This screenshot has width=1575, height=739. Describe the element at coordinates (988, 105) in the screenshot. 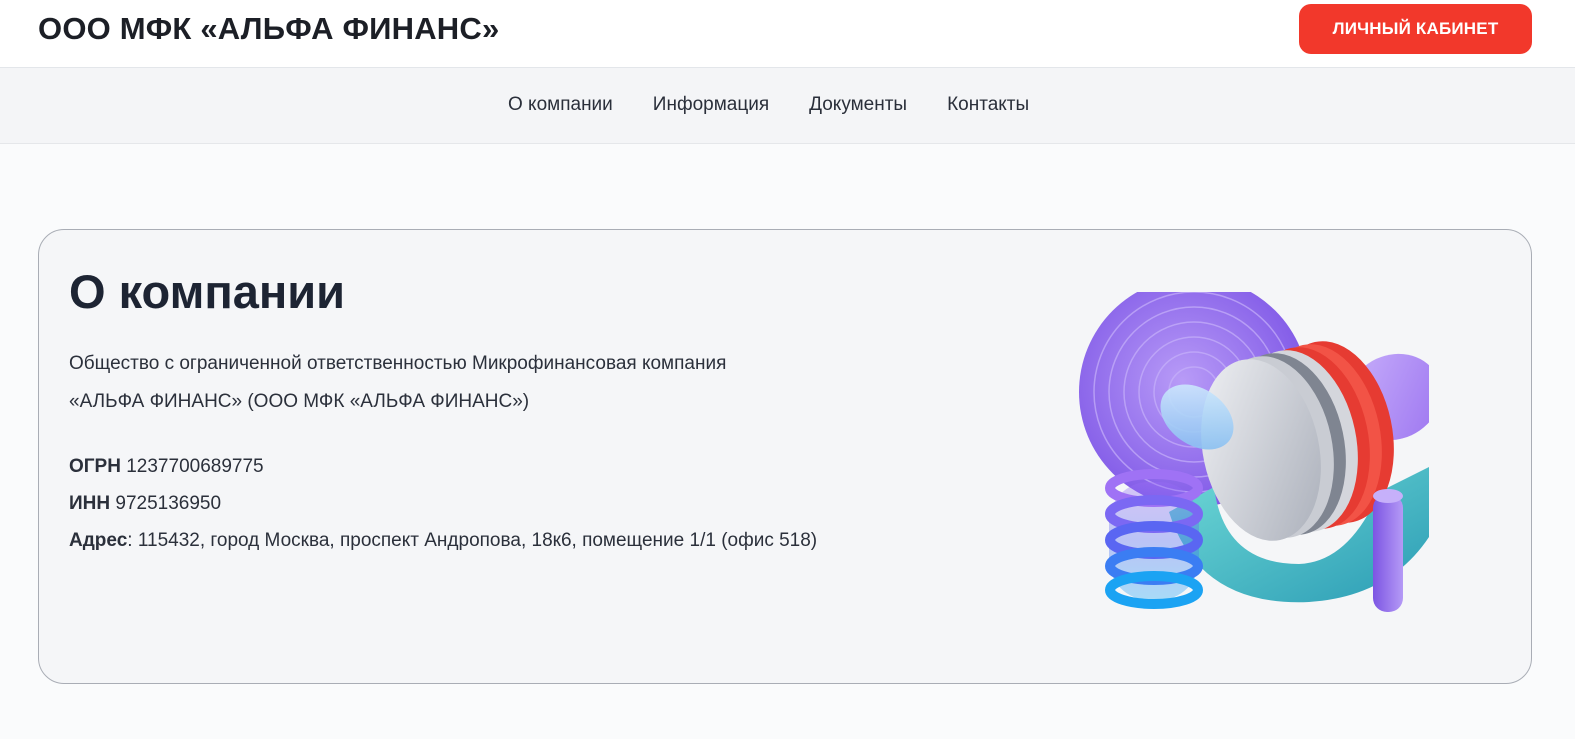

I see `nav-item-contacts: Контакты` at that location.